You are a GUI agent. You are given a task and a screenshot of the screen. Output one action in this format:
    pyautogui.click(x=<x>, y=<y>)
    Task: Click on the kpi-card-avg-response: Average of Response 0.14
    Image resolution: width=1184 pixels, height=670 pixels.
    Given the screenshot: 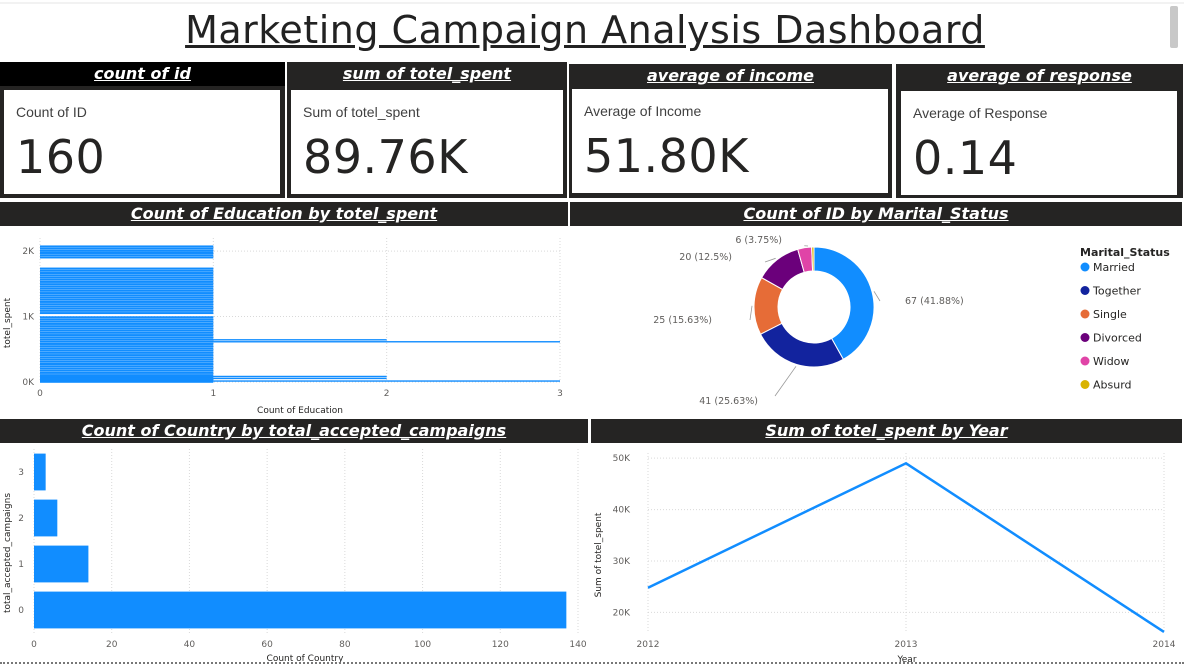 What is the action you would take?
    pyautogui.click(x=1039, y=143)
    